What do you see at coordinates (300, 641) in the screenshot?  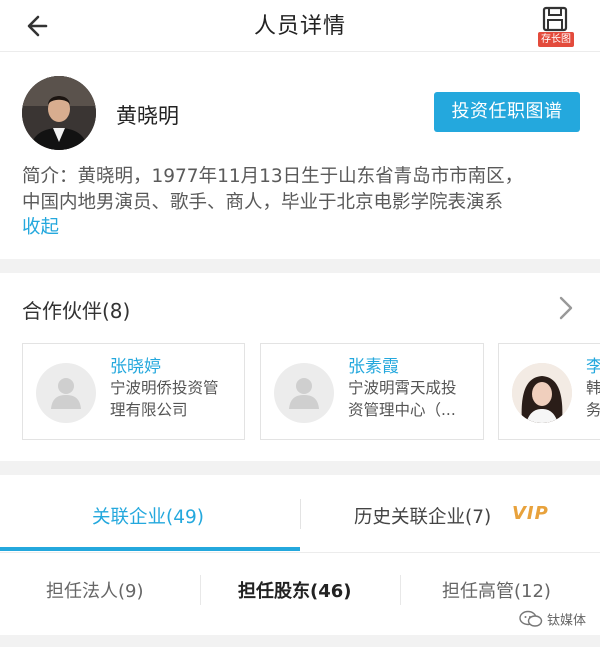 I see `bottom-divider` at bounding box center [300, 641].